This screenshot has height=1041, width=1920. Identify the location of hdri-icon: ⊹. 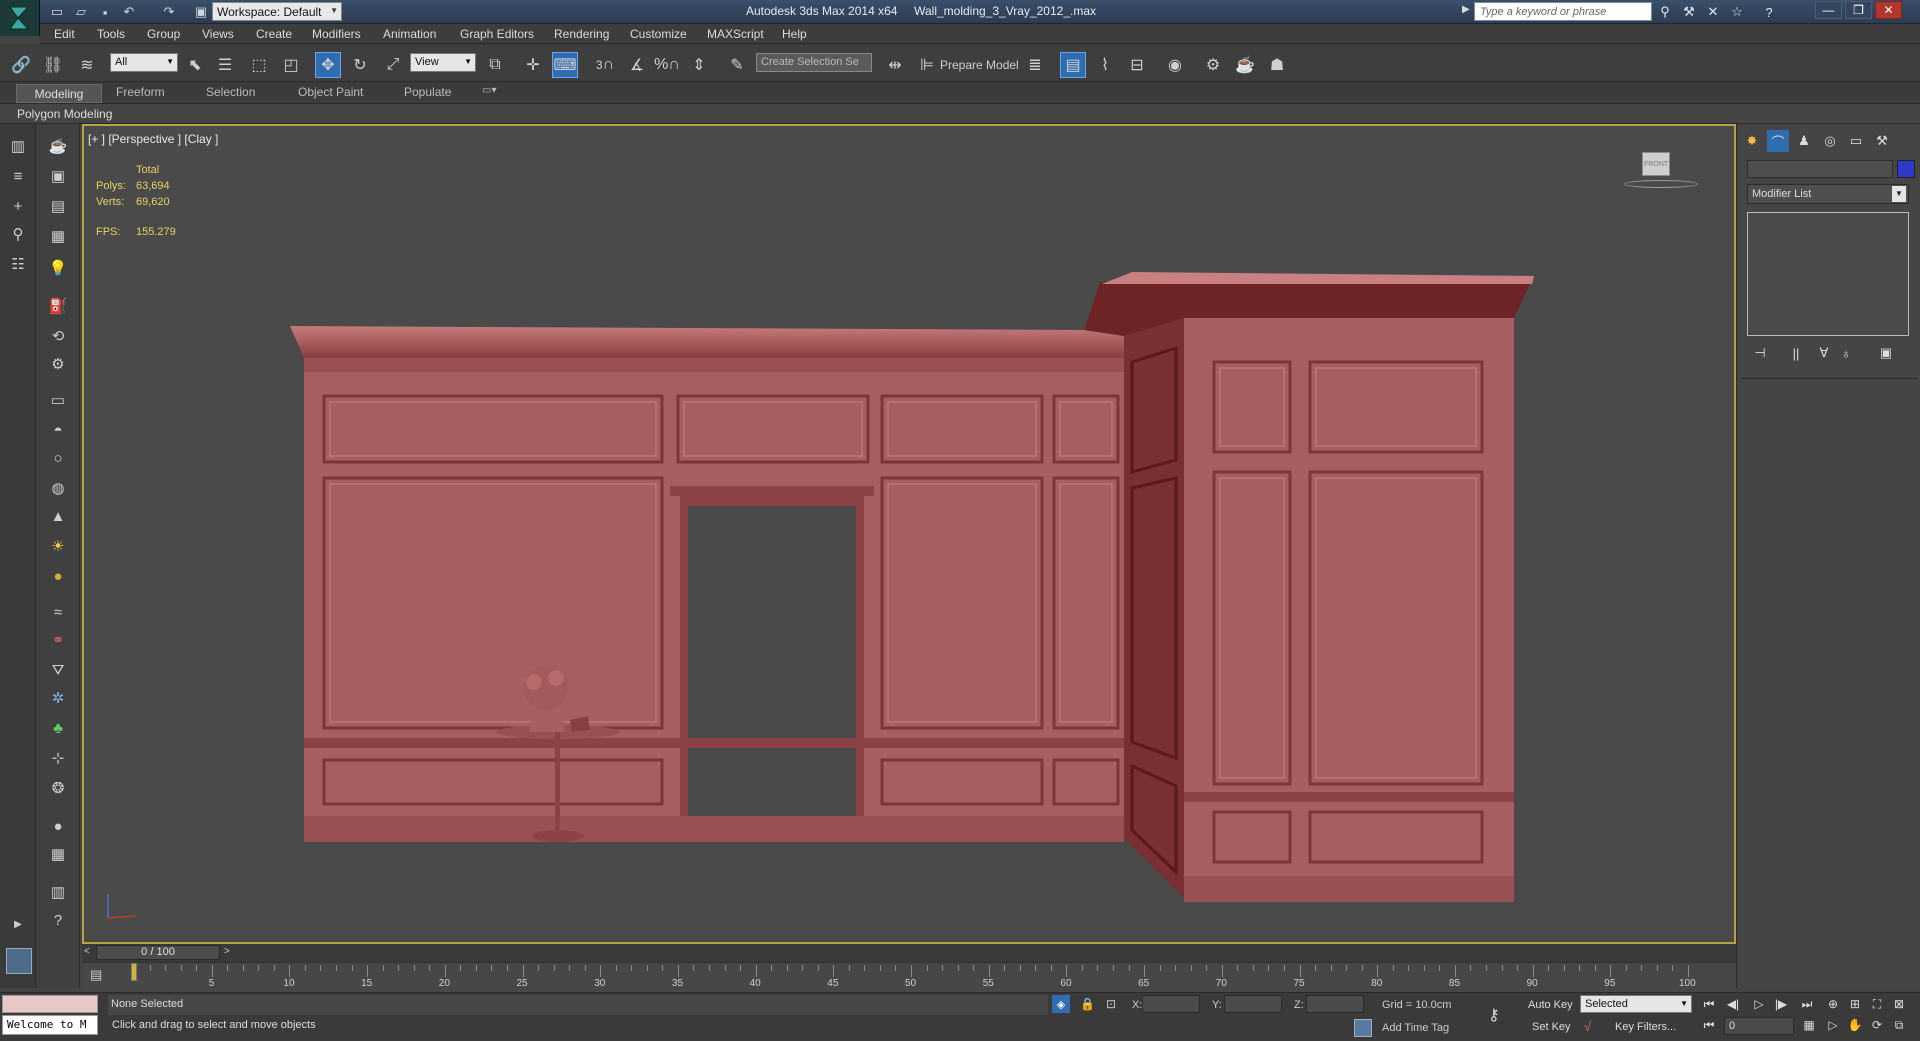
(58, 758).